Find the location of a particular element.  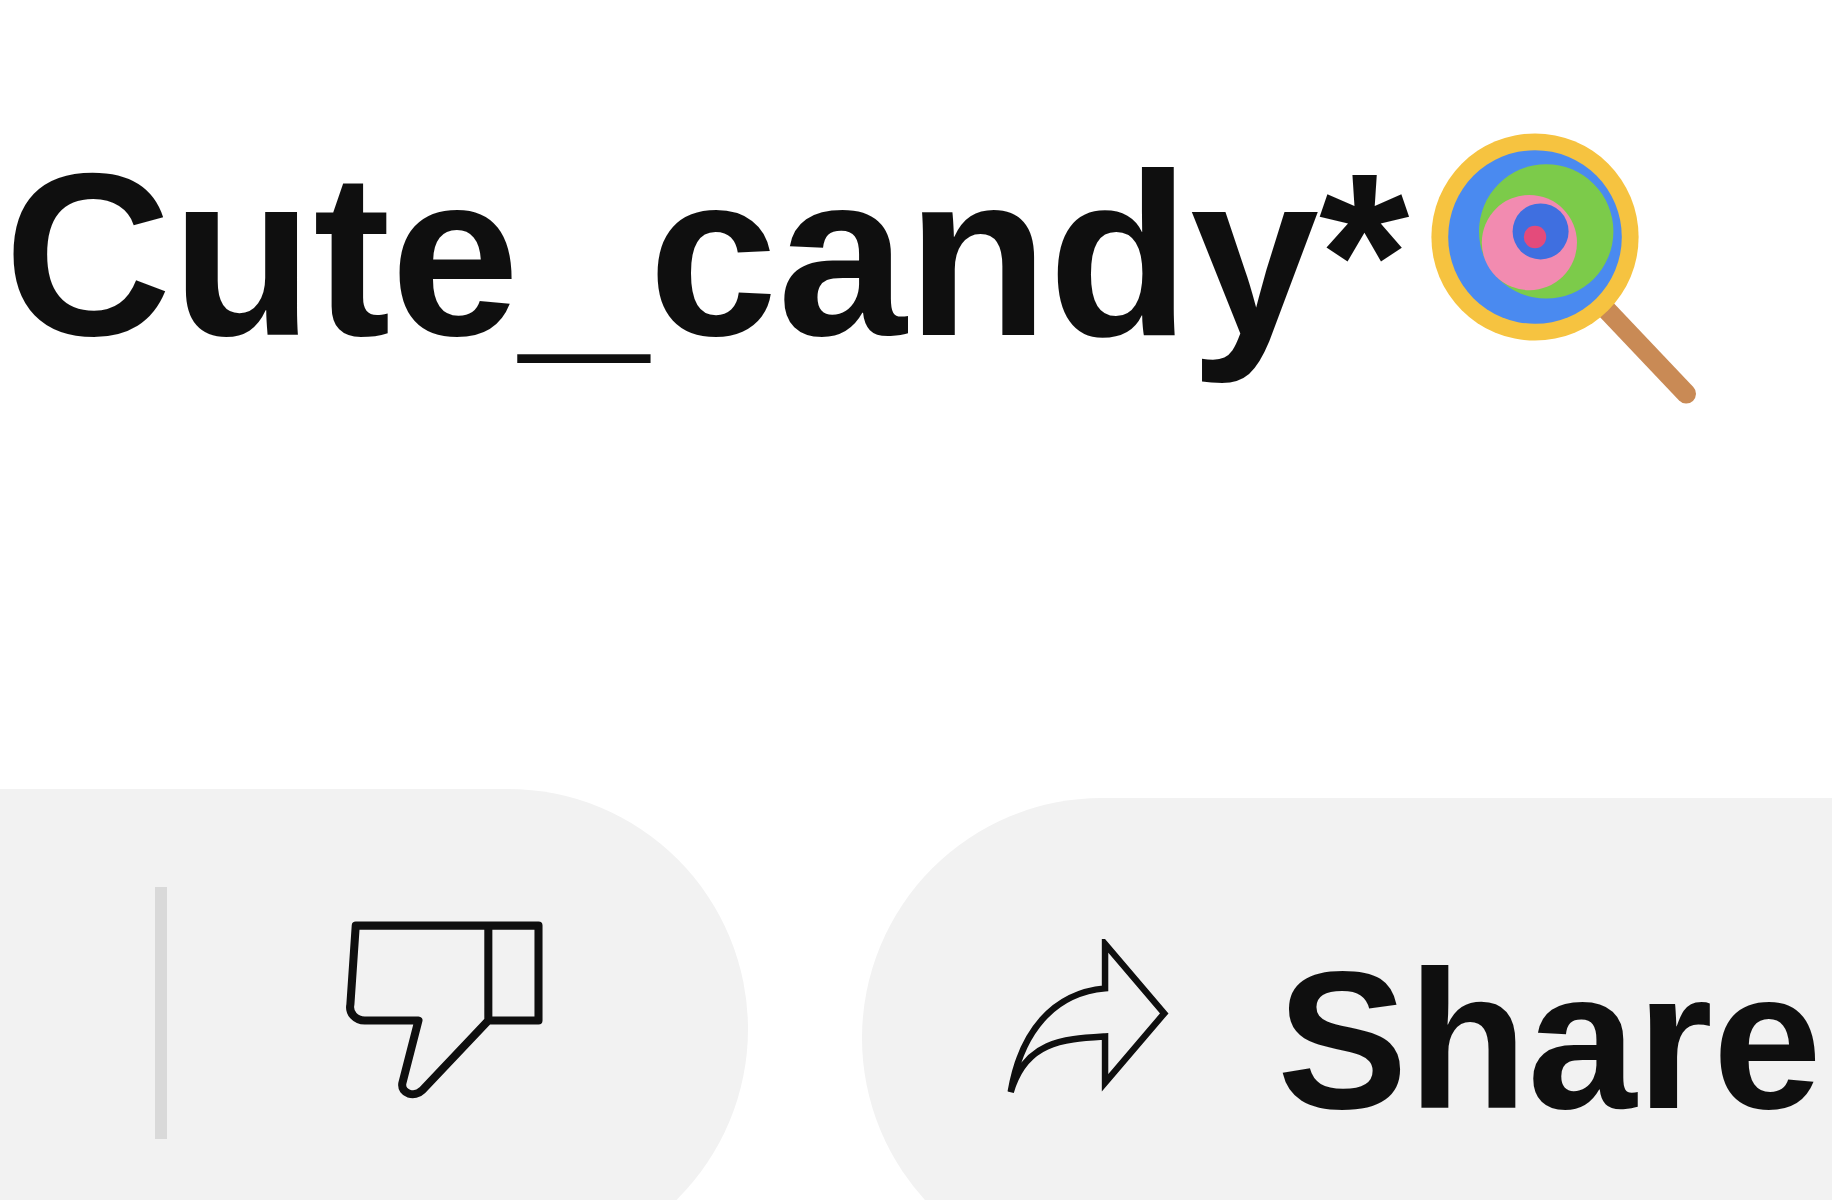

dislike-button is located at coordinates (374, 994).